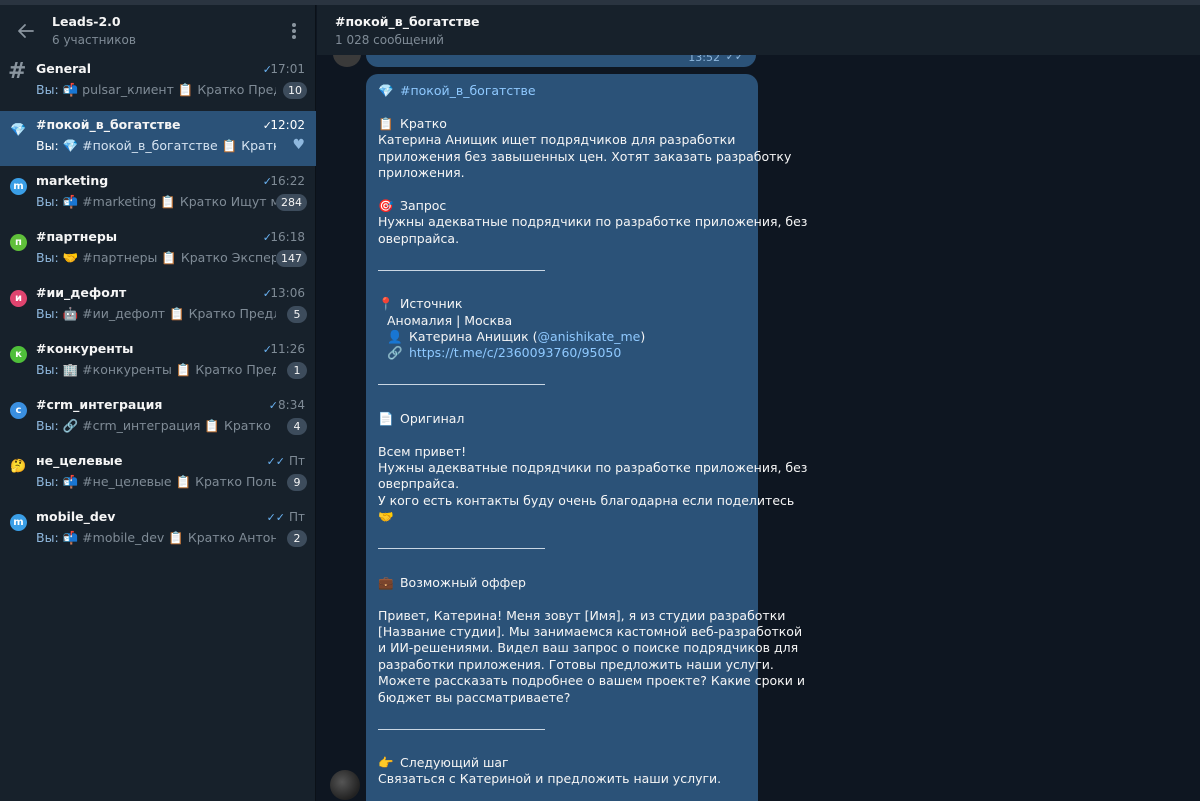 This screenshot has width=1200, height=801. What do you see at coordinates (287, 237) in the screenshot?
I see `chat-time: 16:18` at bounding box center [287, 237].